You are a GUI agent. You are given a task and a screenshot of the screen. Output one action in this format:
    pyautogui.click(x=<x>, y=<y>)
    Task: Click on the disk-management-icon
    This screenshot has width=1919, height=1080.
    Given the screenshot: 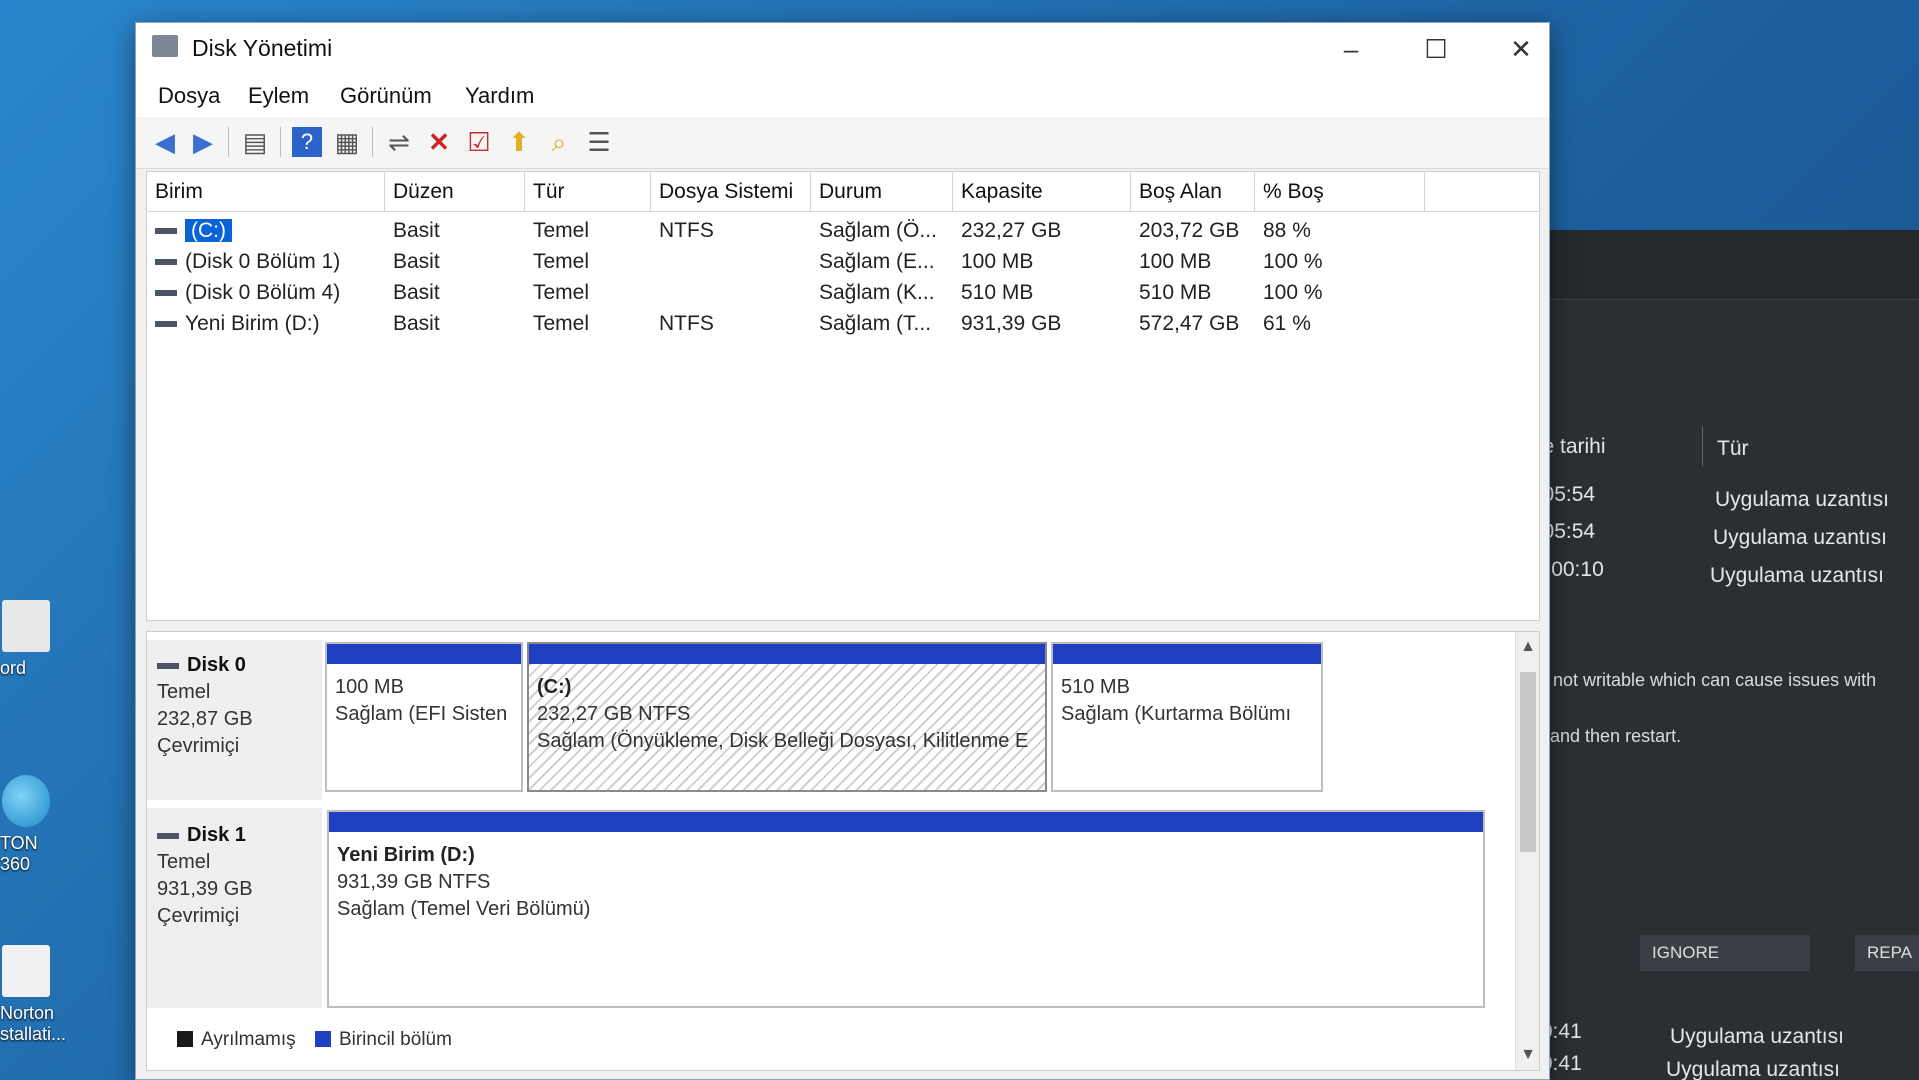 What is the action you would take?
    pyautogui.click(x=165, y=46)
    